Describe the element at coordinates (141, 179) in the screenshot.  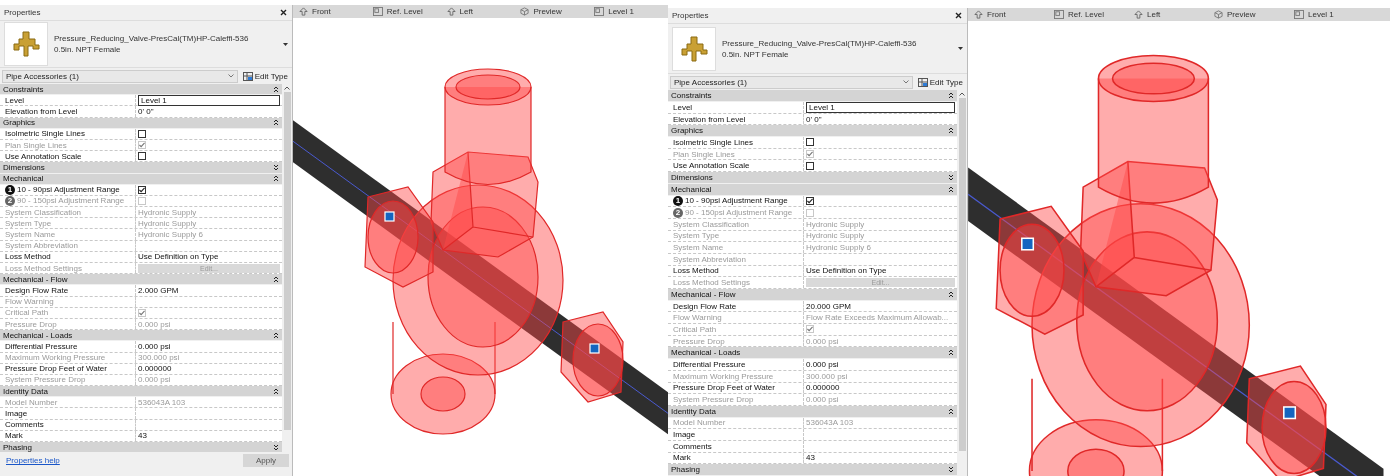
I see `group-header: Mechanical` at that location.